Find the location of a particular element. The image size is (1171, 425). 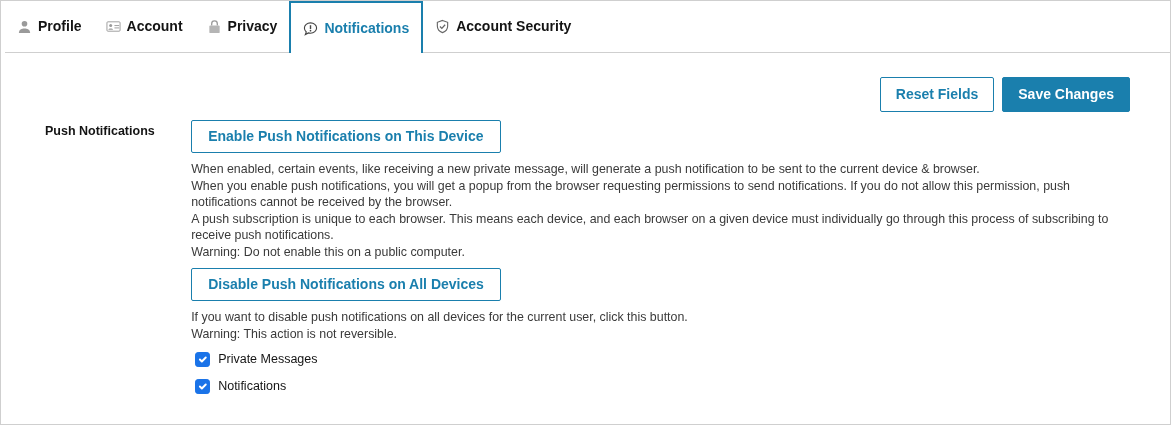

description-text: If you want to disable push notifications on all devices for the current user, click this button. is located at coordinates (440, 317).